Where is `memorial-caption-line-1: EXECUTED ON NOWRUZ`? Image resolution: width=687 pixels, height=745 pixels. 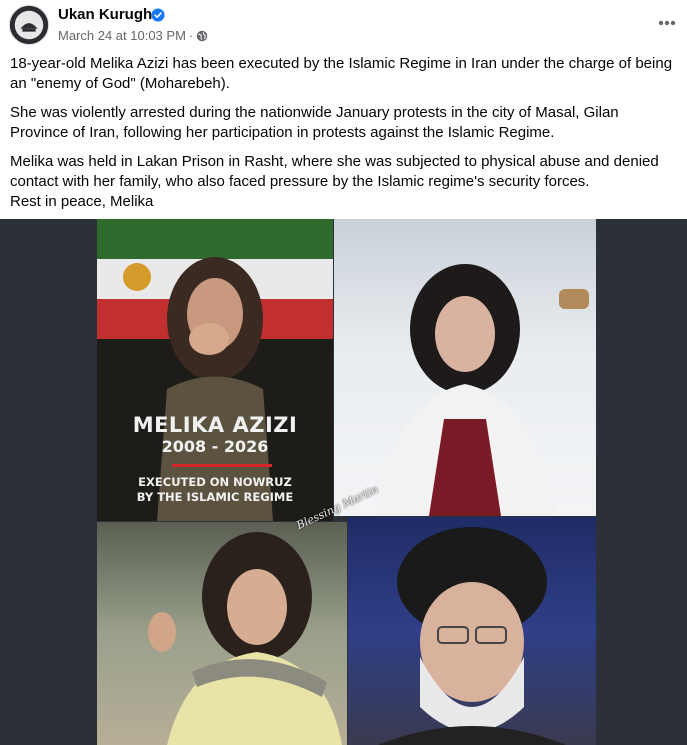
memorial-caption-line-1: EXECUTED ON NOWRUZ is located at coordinates (215, 482).